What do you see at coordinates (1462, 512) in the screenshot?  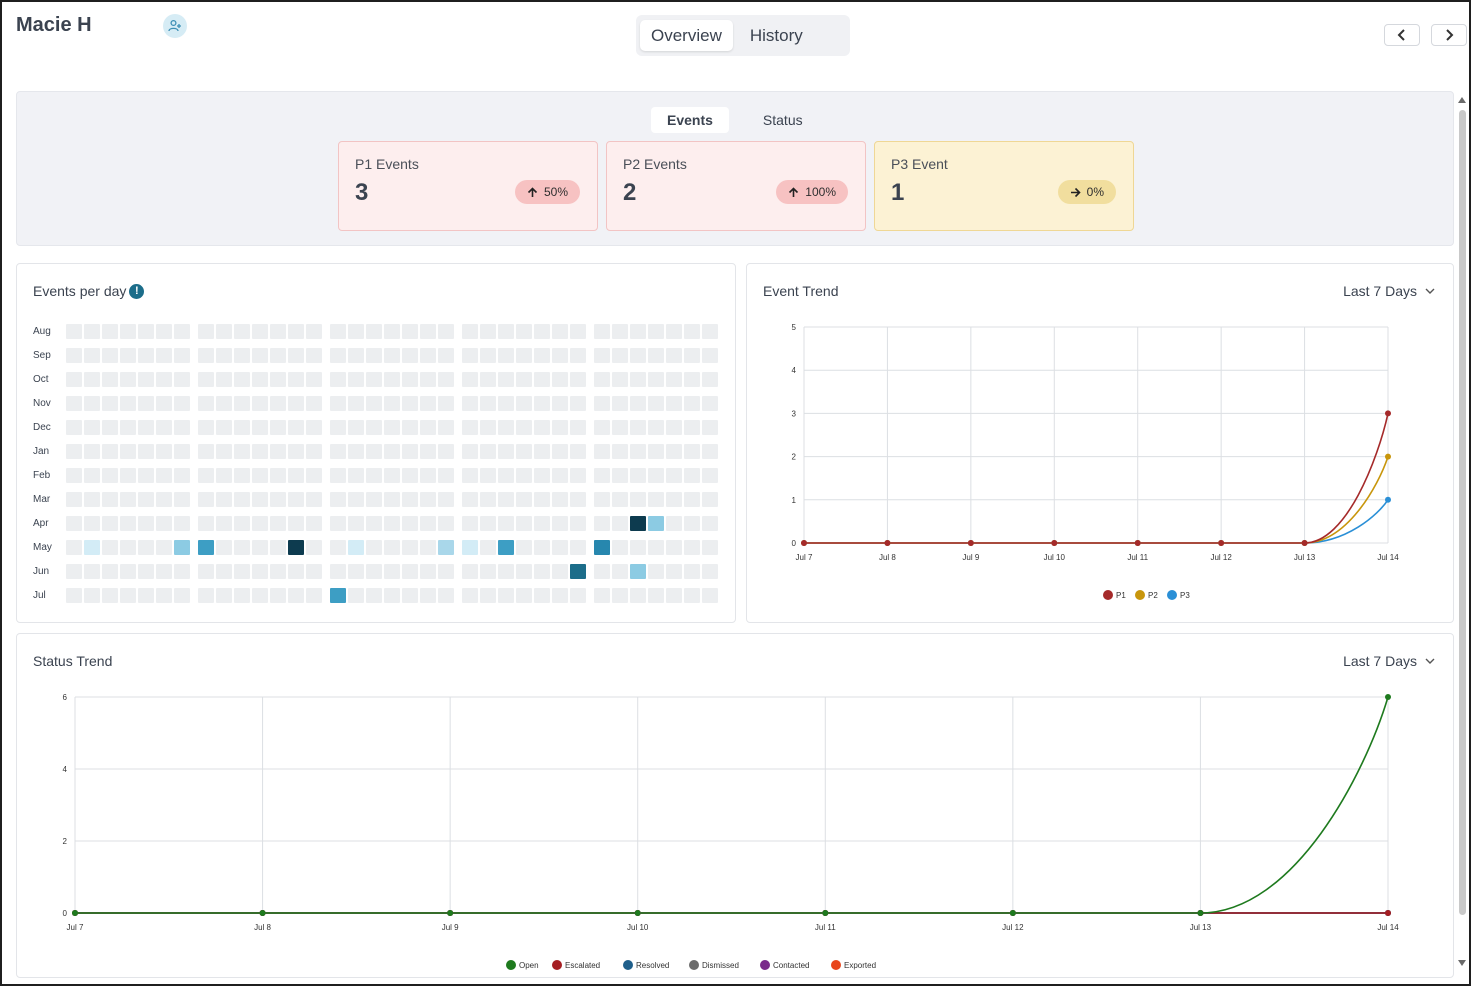 I see `scroll-thumb` at bounding box center [1462, 512].